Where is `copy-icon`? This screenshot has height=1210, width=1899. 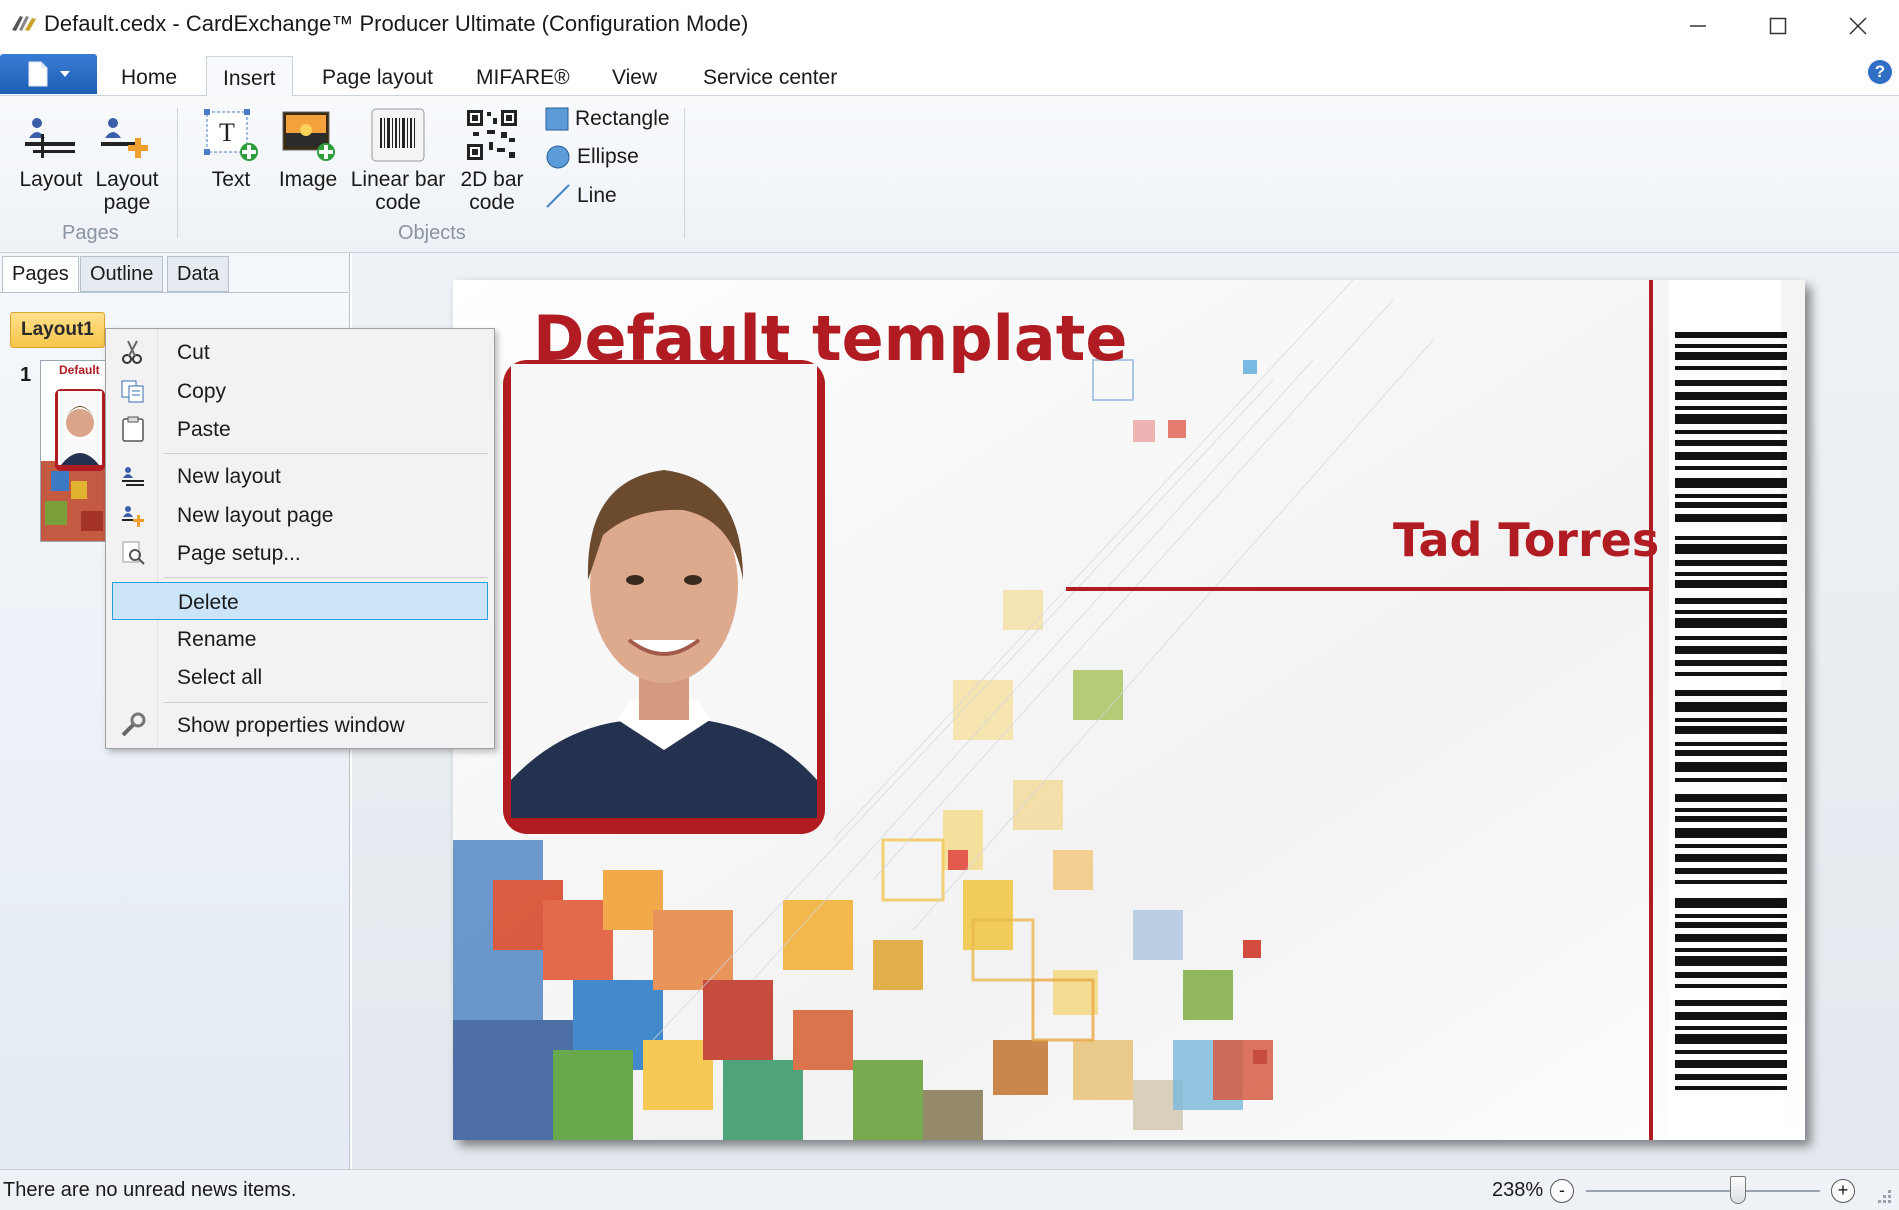
copy-icon is located at coordinates (132, 391).